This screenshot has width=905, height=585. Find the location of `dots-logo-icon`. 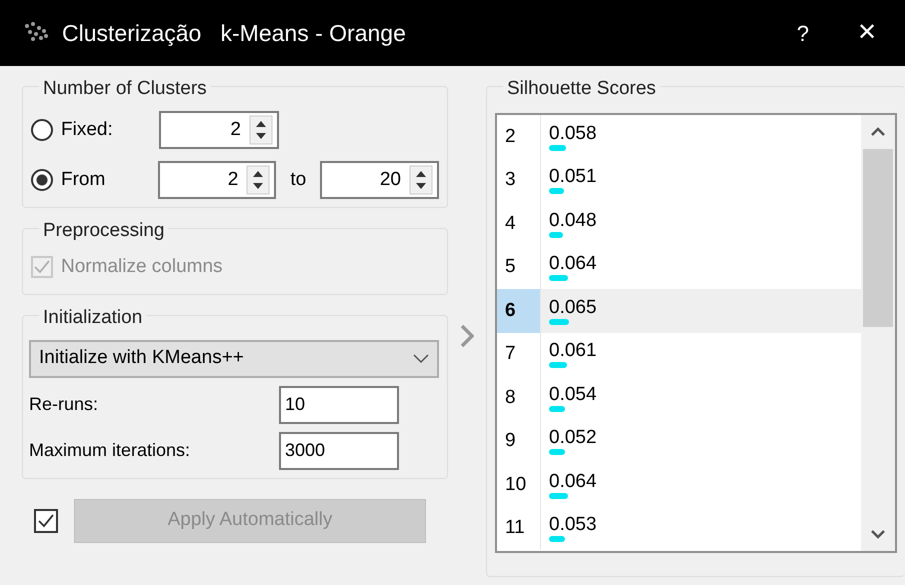

dots-logo-icon is located at coordinates (37, 33).